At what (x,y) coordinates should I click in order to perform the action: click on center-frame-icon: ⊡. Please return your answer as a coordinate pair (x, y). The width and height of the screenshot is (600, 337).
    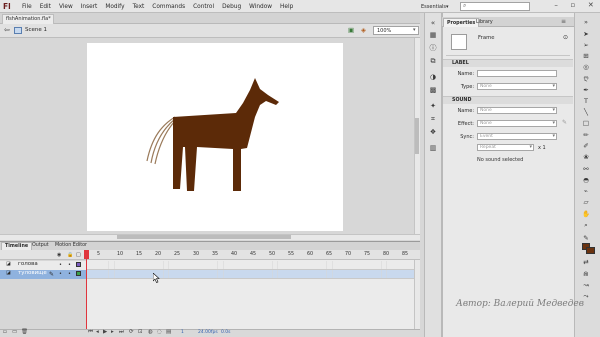
    Looking at the image, I should click on (140, 332).